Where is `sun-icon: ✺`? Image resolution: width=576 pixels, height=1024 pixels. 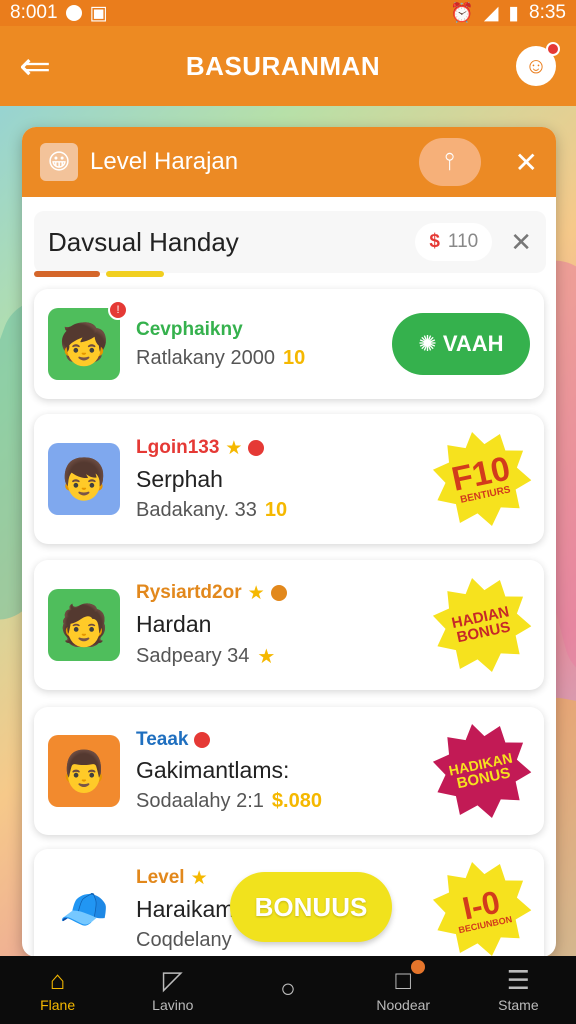 sun-icon: ✺ is located at coordinates (427, 343).